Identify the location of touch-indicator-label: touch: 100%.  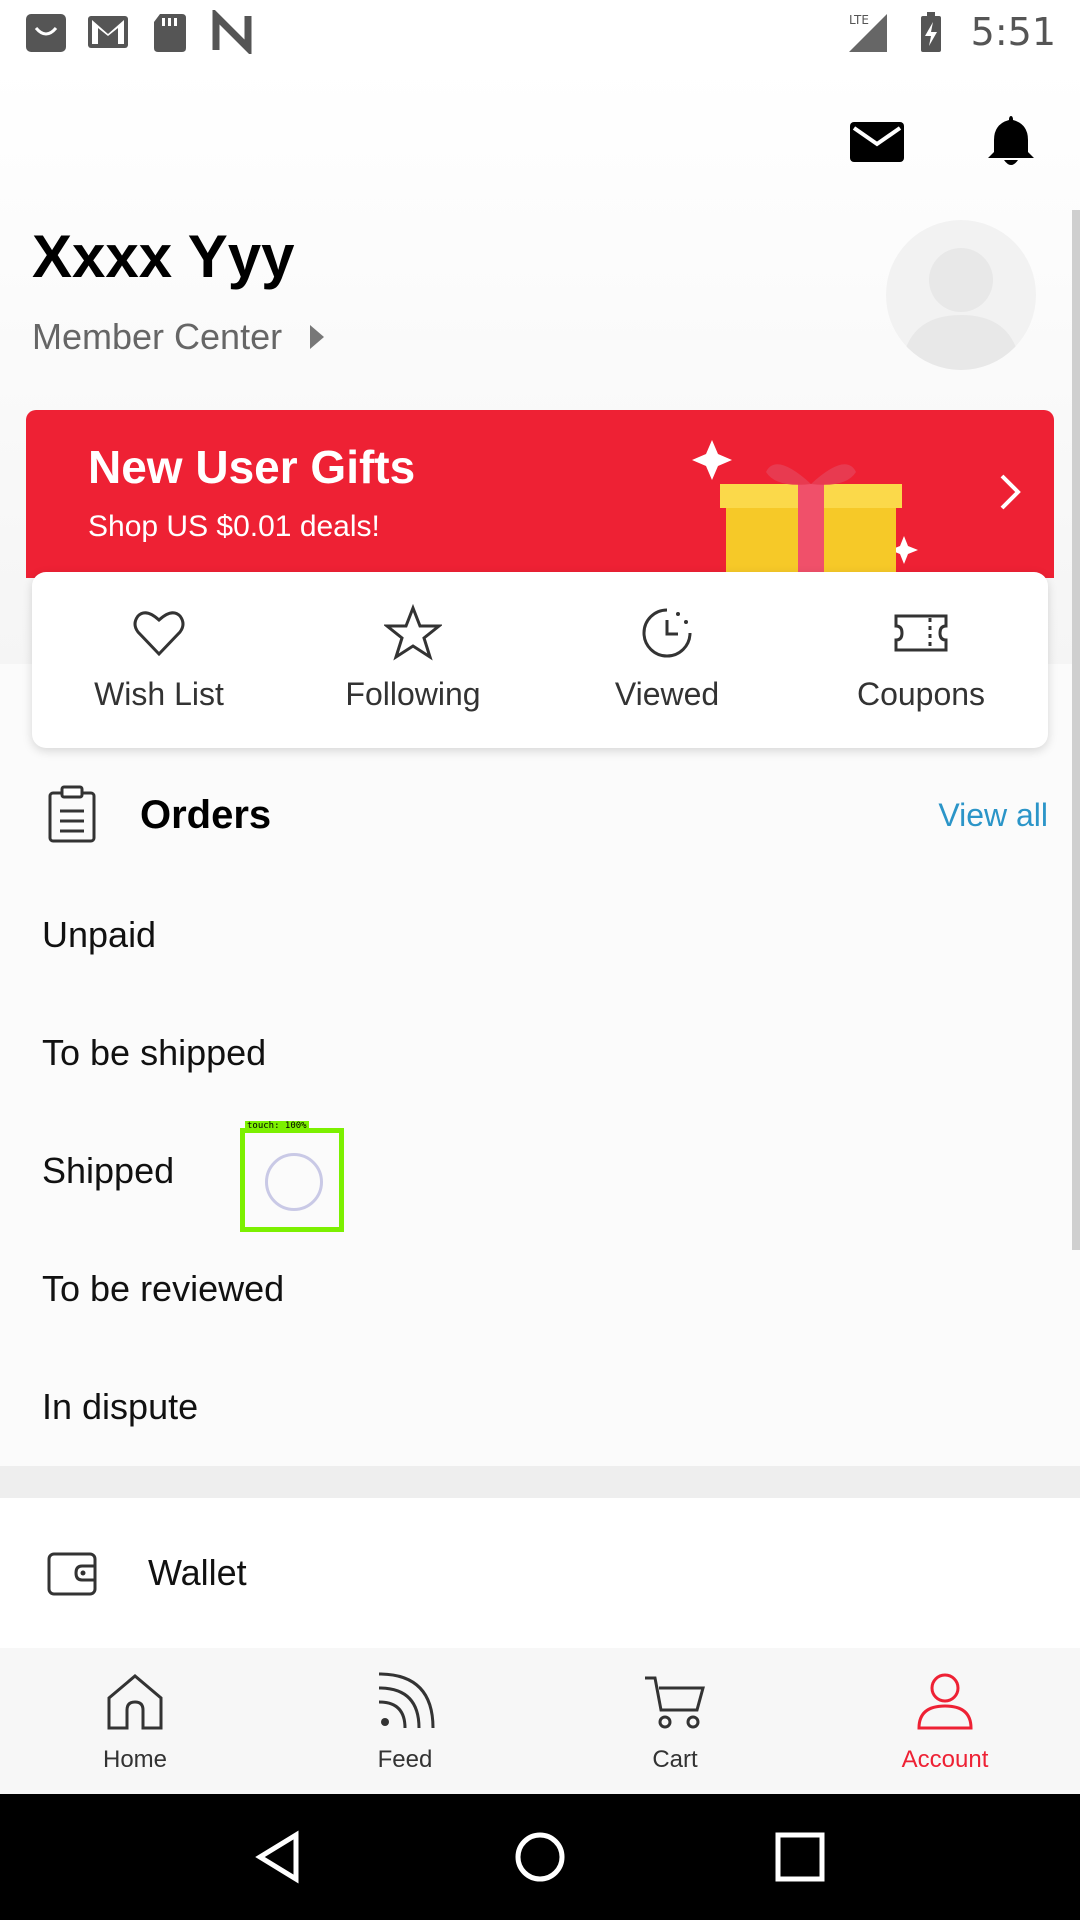
(277, 1126).